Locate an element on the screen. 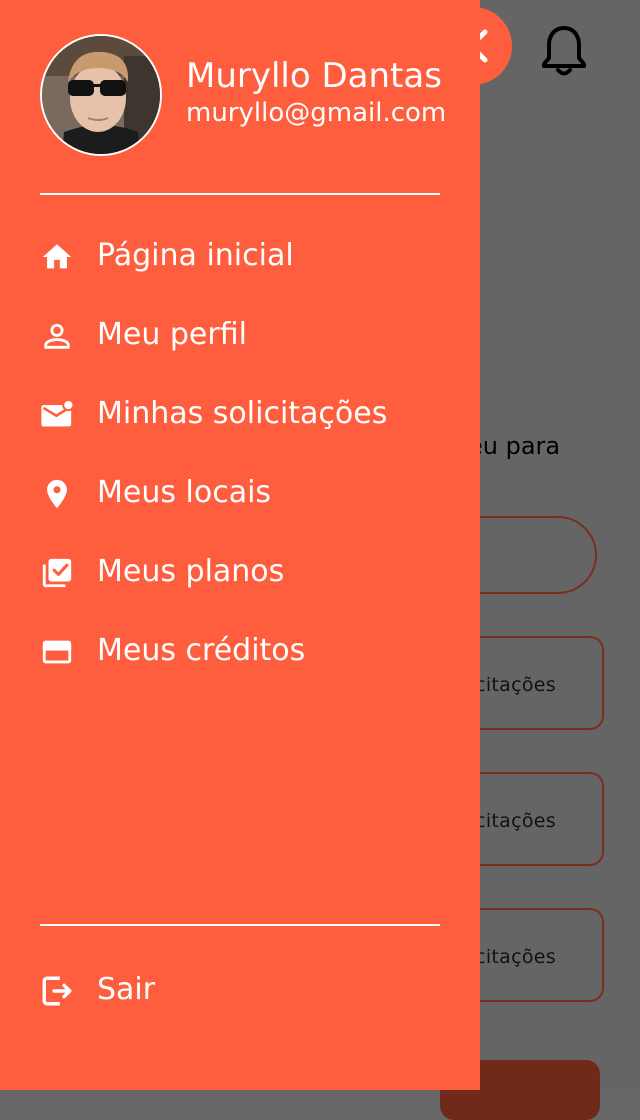 Image resolution: width=640 pixels, height=1120 pixels. logout-icon is located at coordinates (57, 991).